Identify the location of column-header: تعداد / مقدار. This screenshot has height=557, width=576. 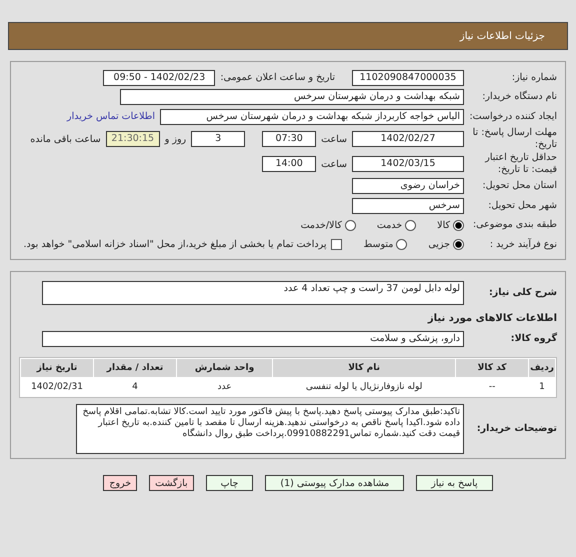
(135, 368).